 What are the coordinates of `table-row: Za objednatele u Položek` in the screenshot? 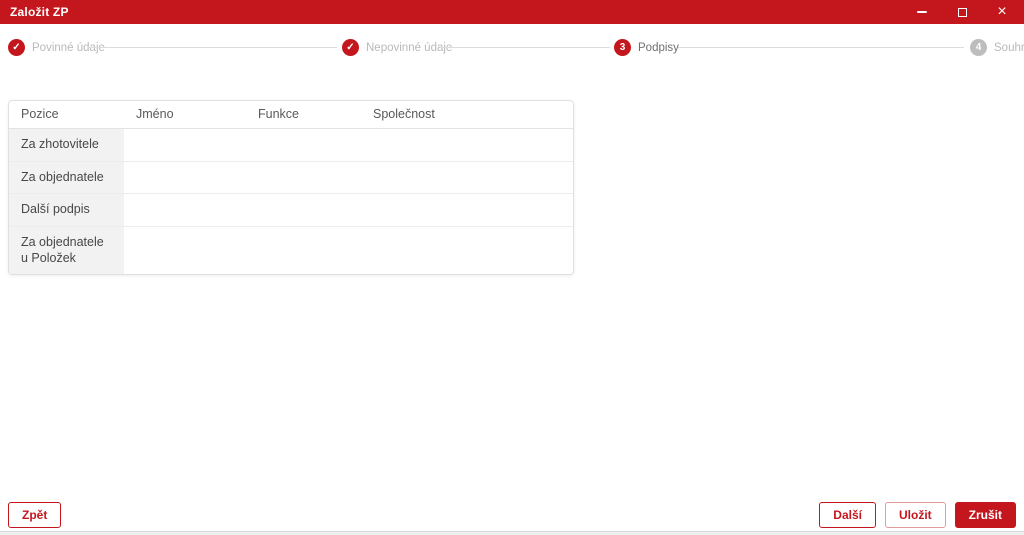 It's located at (291, 250).